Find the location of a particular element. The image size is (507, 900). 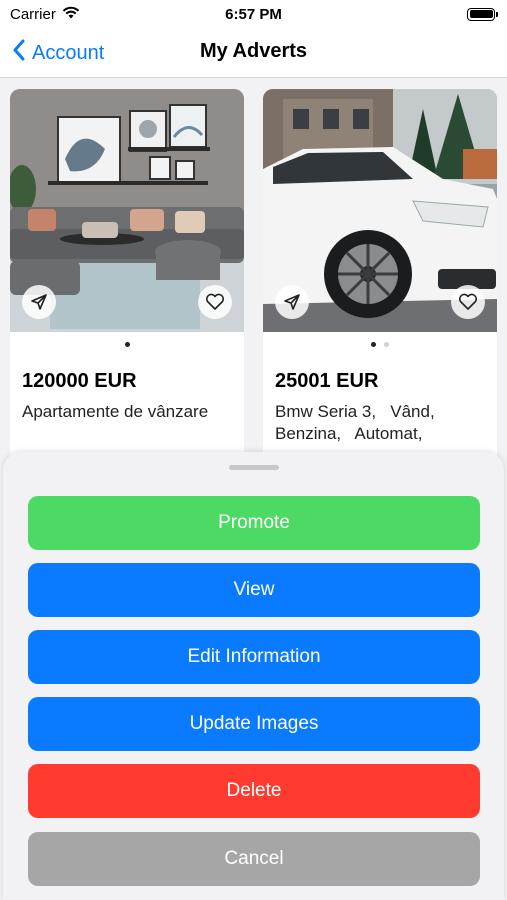

sheet-handle is located at coordinates (254, 467).